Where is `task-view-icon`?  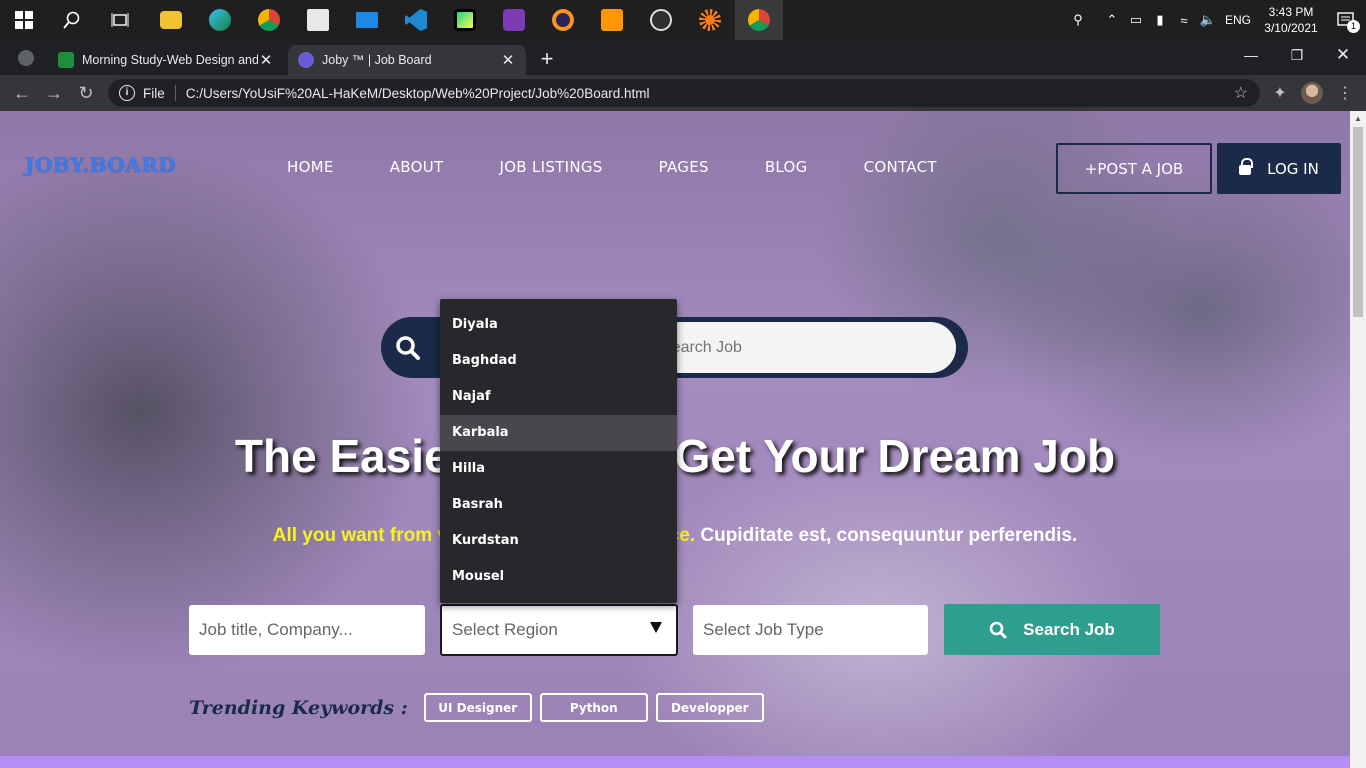
task-view-icon is located at coordinates (120, 20).